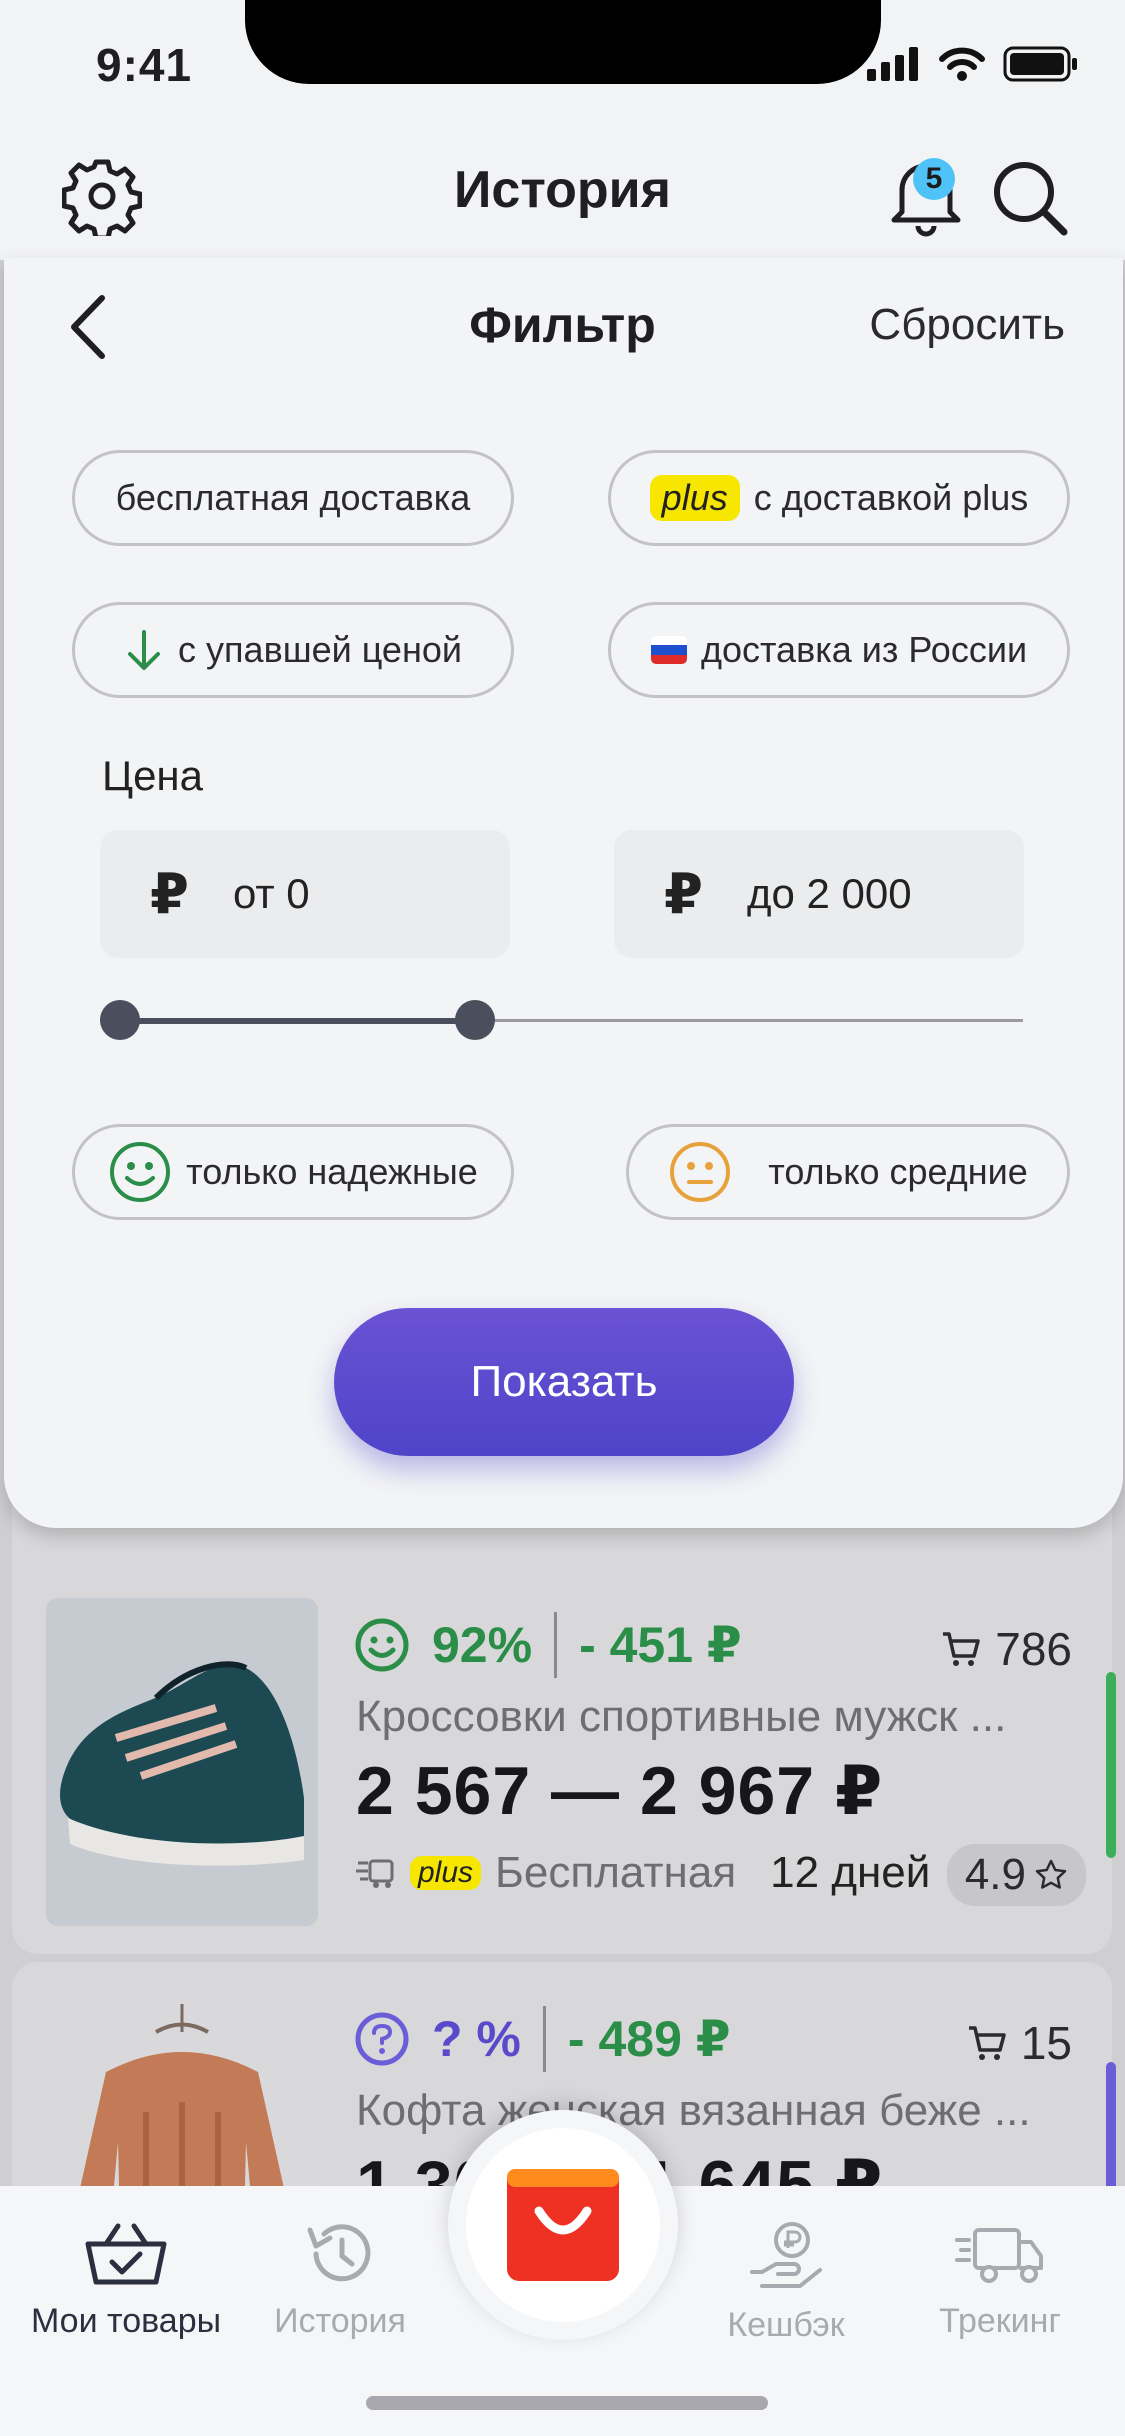 This screenshot has height=2436, width=1125. What do you see at coordinates (182, 1762) in the screenshot?
I see `product-image-sneaker` at bounding box center [182, 1762].